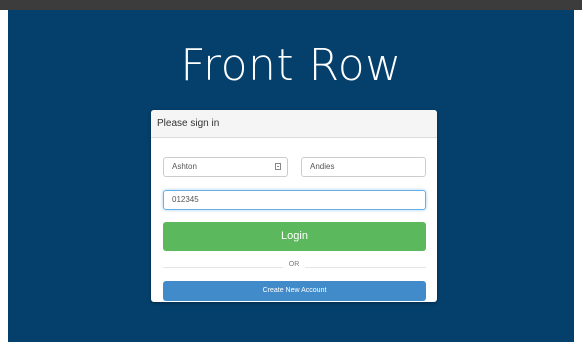 This screenshot has width=582, height=345. I want to click on create-account-button: Create New Account, so click(294, 291).